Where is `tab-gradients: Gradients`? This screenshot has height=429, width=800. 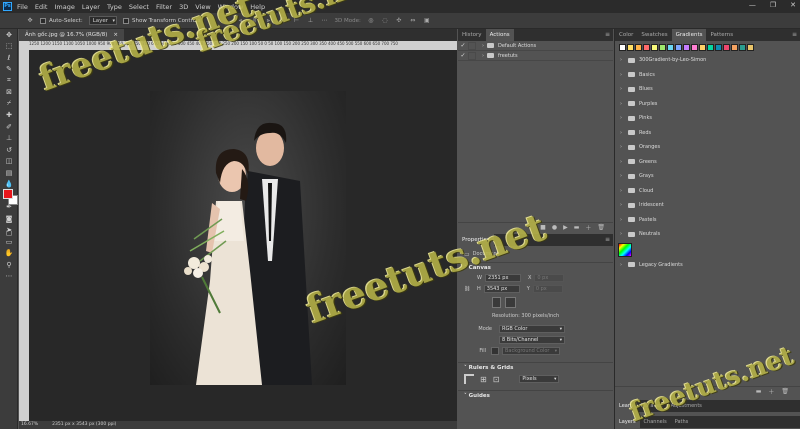 tab-gradients: Gradients is located at coordinates (689, 35).